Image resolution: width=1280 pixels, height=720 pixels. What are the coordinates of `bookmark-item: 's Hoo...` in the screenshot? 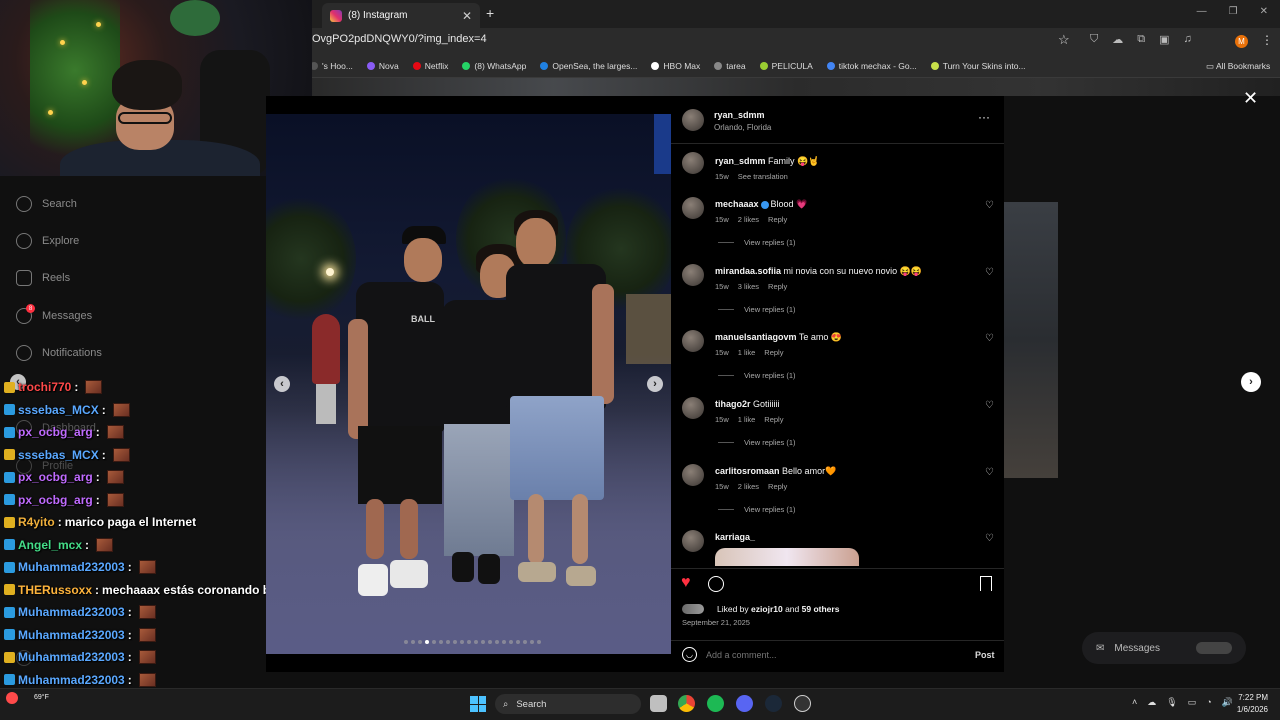 It's located at (331, 66).